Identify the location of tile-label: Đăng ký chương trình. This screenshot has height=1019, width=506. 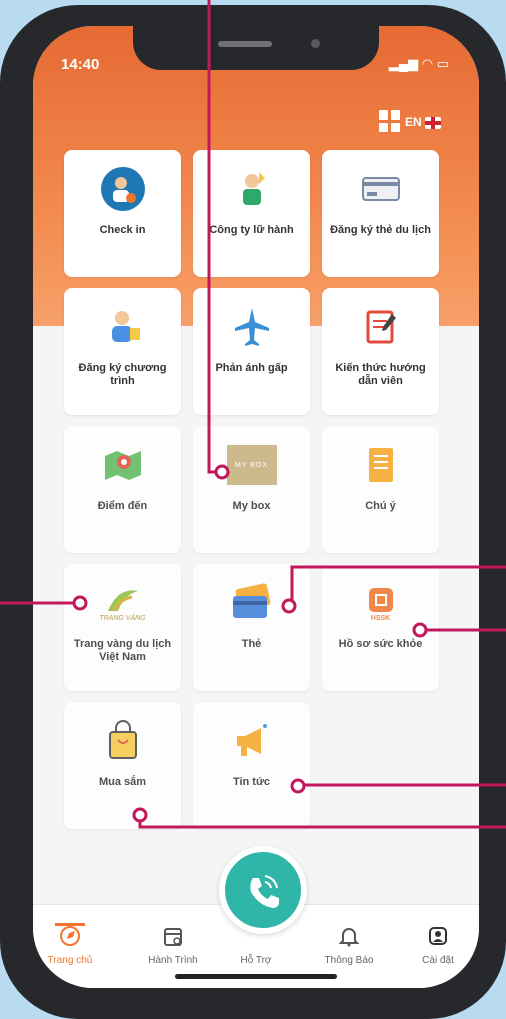
(122, 374).